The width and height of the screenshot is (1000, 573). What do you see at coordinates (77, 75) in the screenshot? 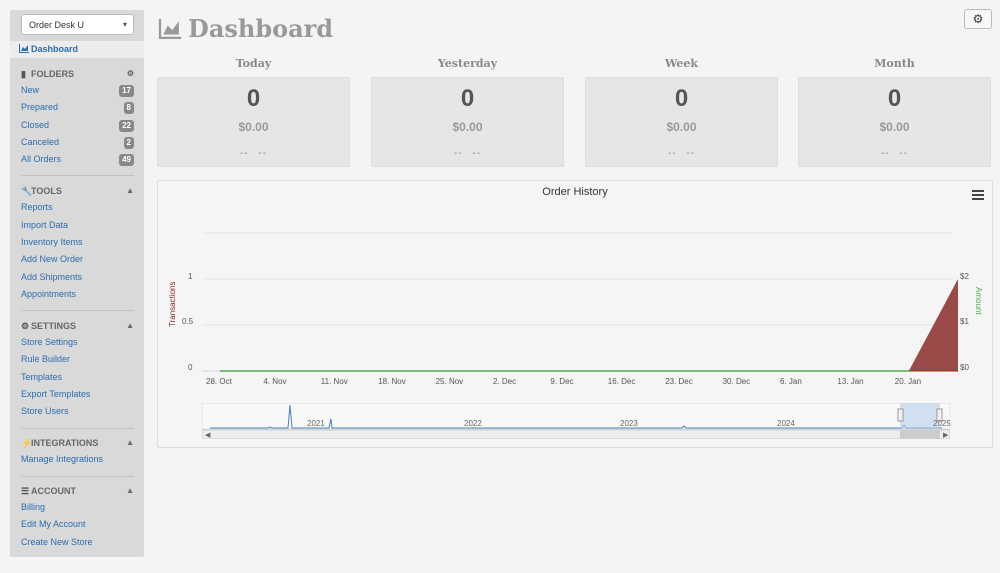
I see `folders-heading: ▮ FOLDERS ⚙` at bounding box center [77, 75].